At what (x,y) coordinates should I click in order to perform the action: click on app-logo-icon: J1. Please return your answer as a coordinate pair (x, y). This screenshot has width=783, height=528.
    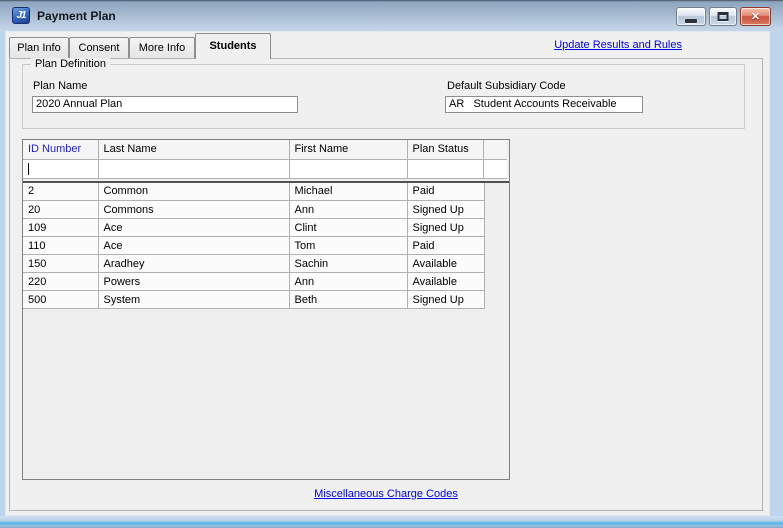
    Looking at the image, I should click on (21, 15).